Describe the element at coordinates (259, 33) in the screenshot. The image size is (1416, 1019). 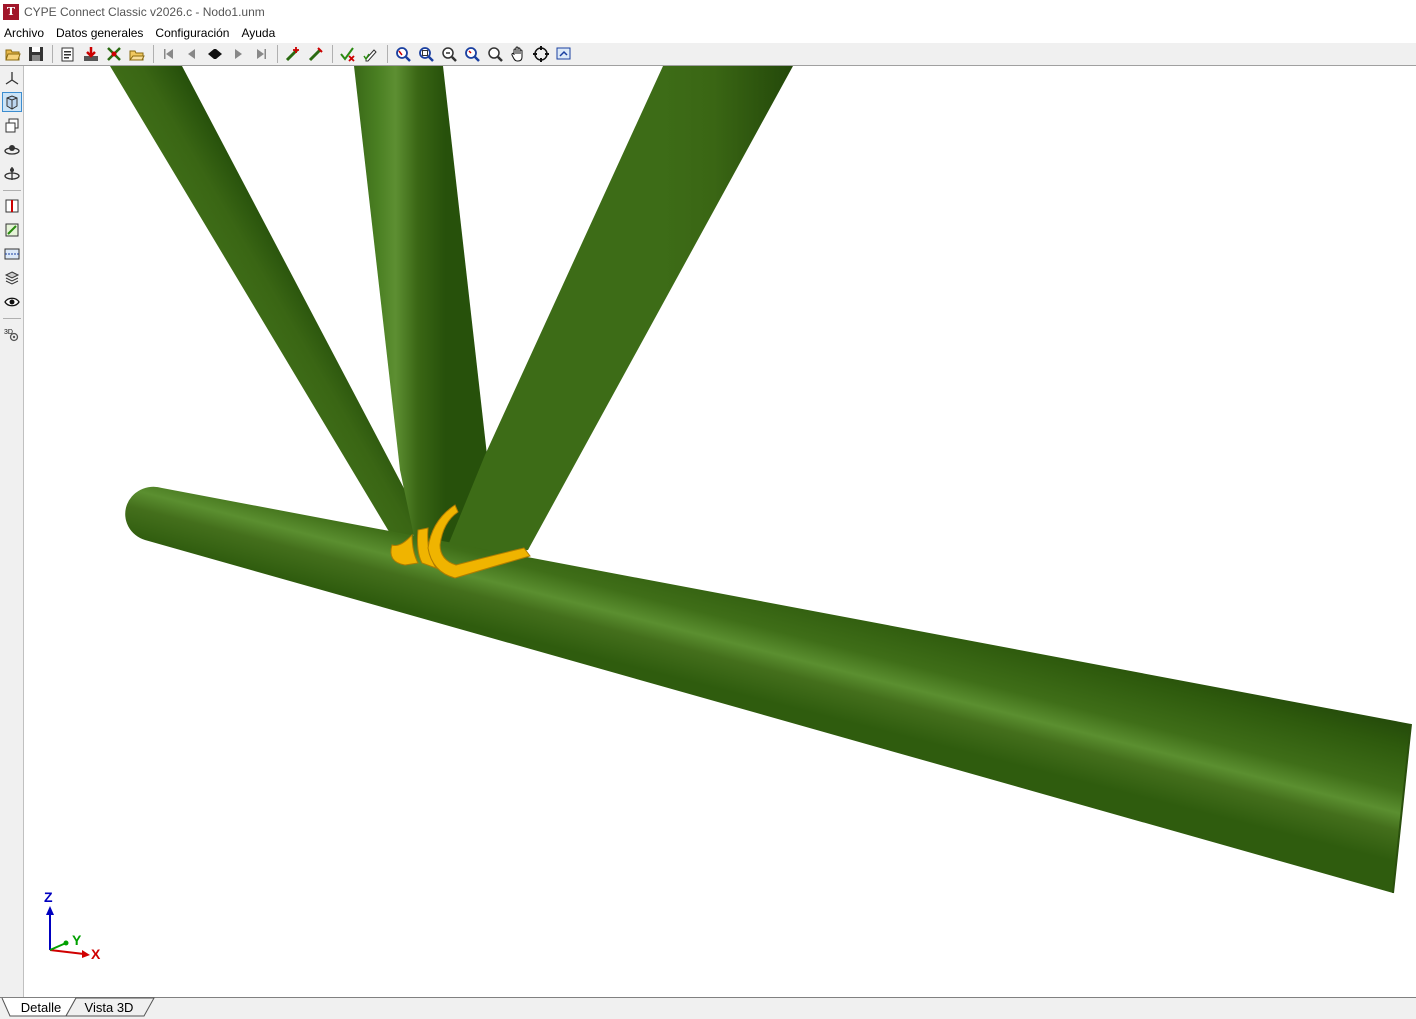
I see `menu-ayuda: Ayuda` at that location.